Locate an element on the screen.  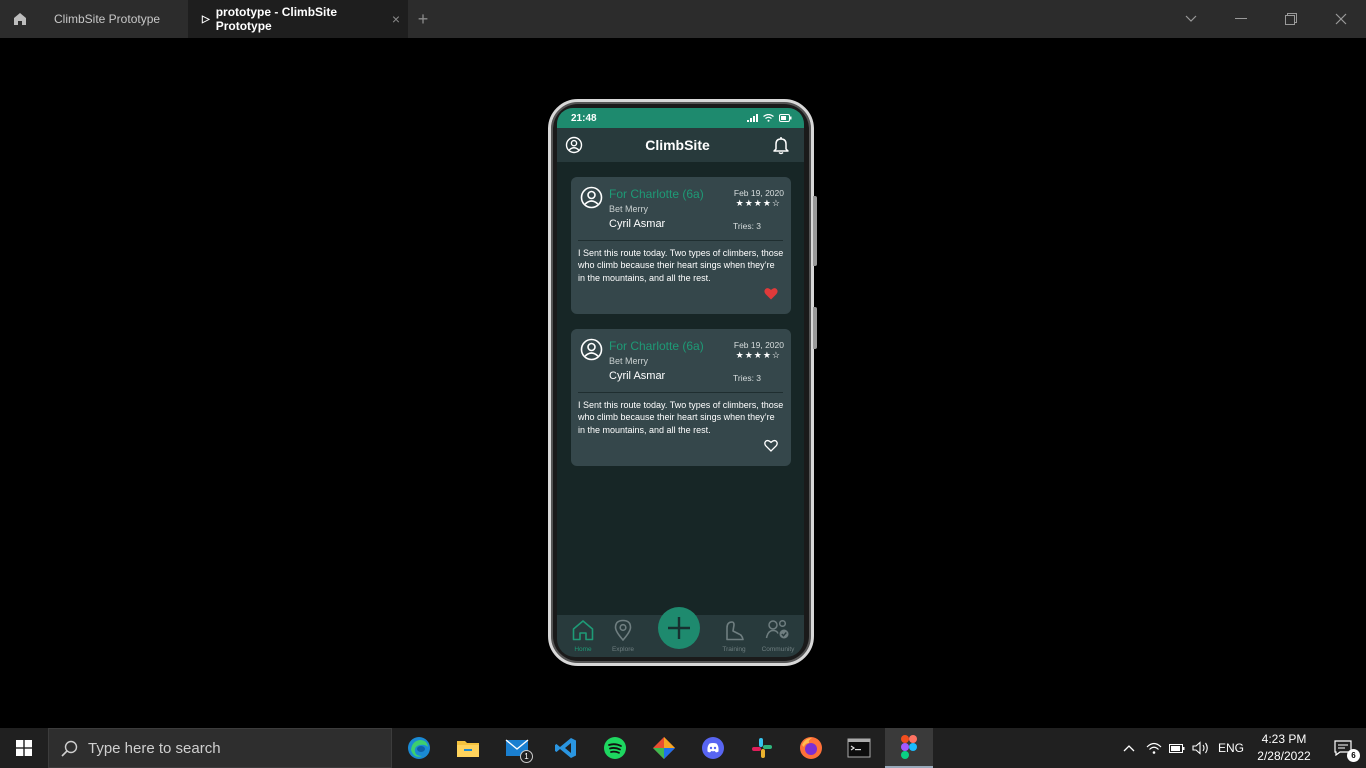
signal-icon is located at coordinates (752, 118).